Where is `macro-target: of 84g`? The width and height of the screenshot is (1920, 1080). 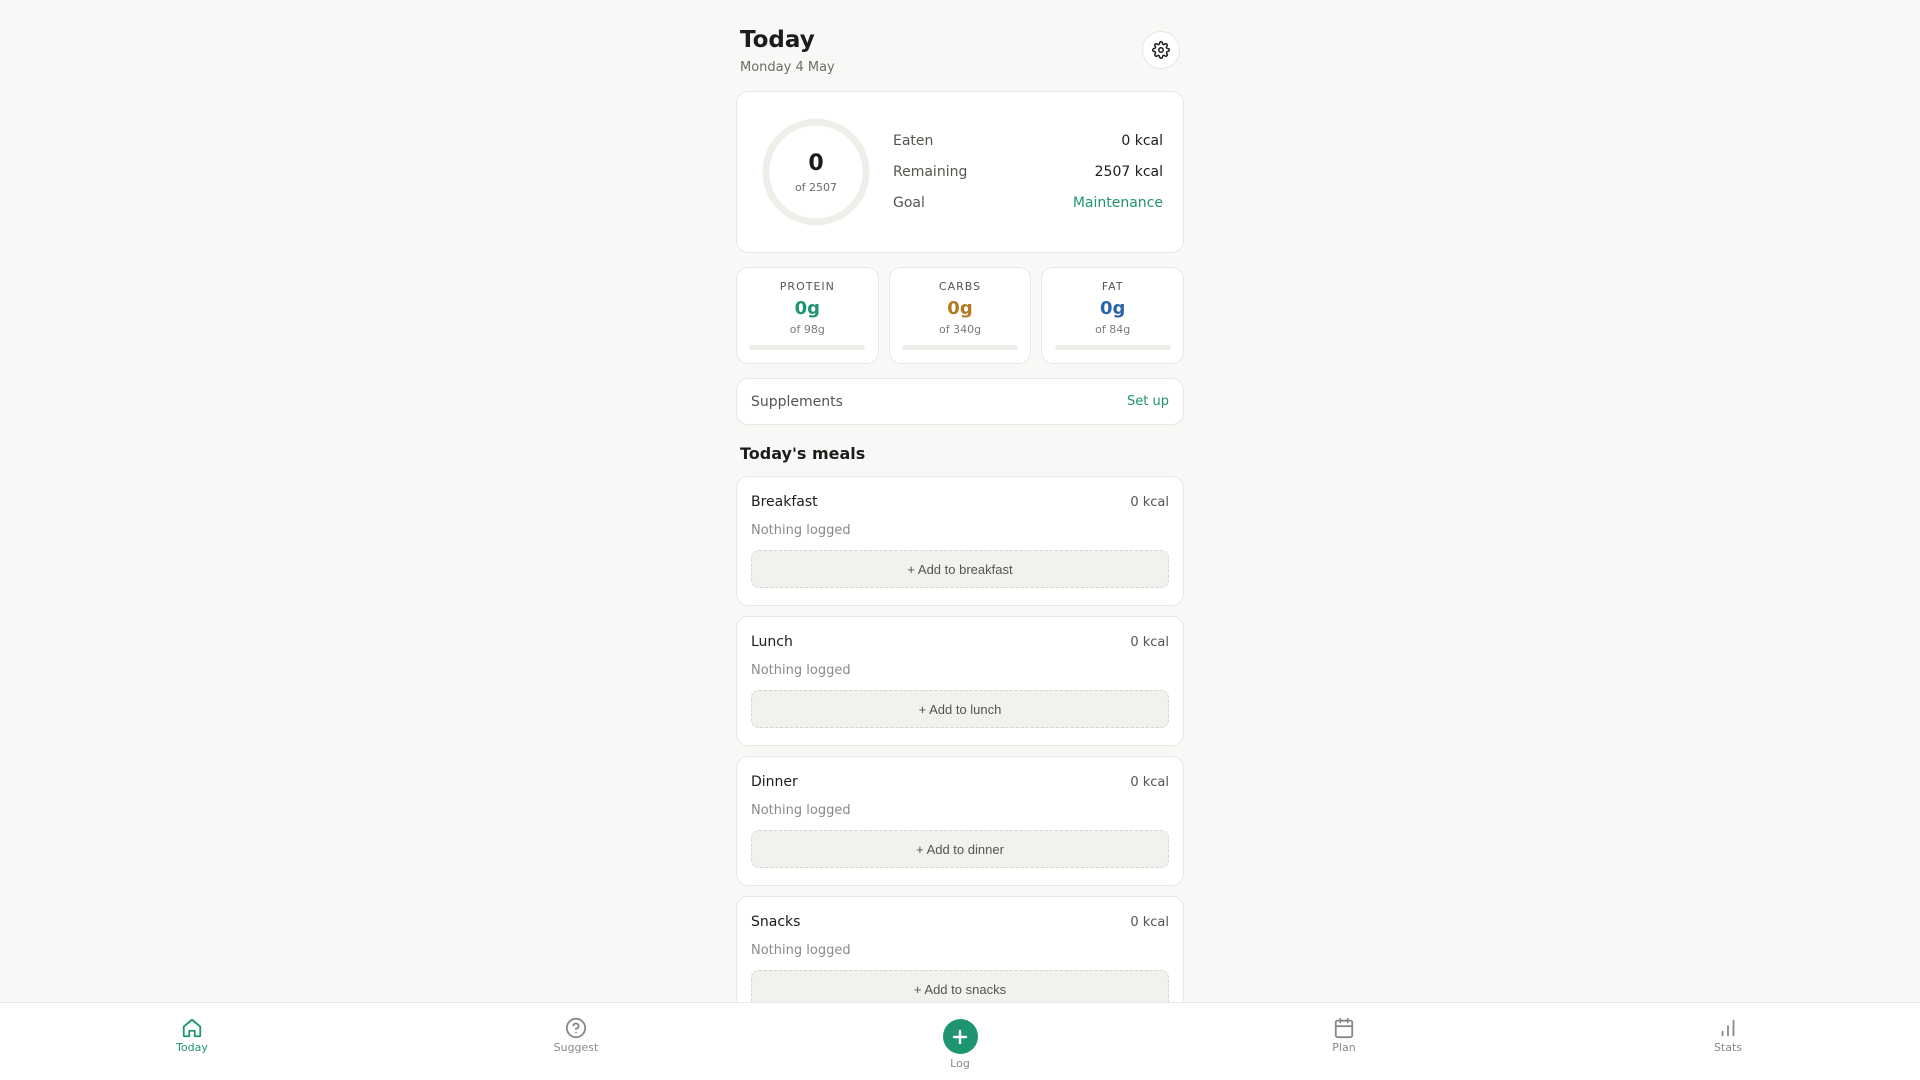 macro-target: of 84g is located at coordinates (1113, 329).